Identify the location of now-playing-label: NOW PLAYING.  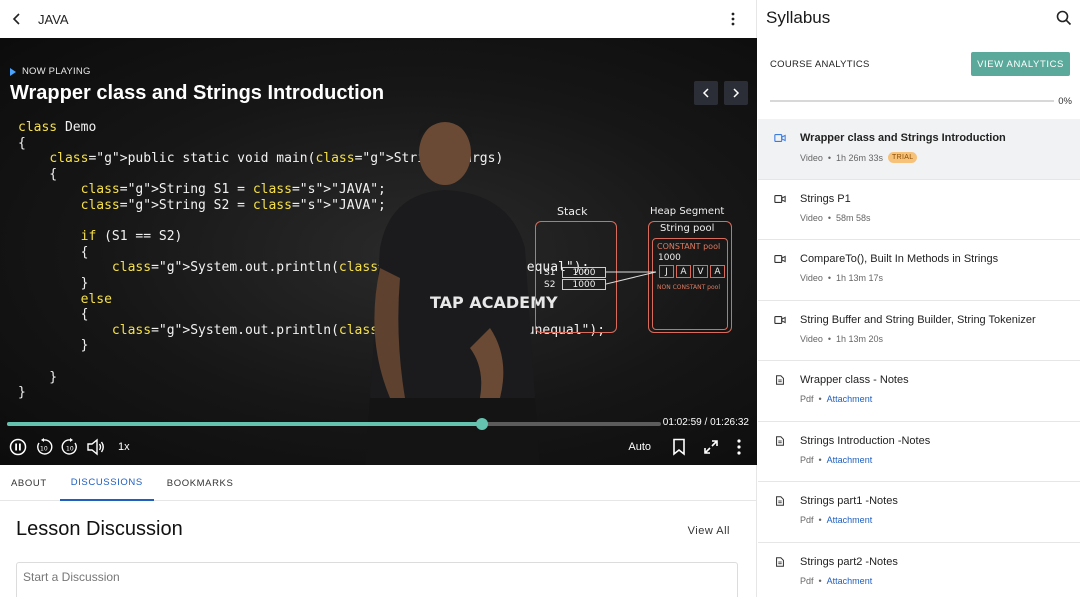
(56, 71).